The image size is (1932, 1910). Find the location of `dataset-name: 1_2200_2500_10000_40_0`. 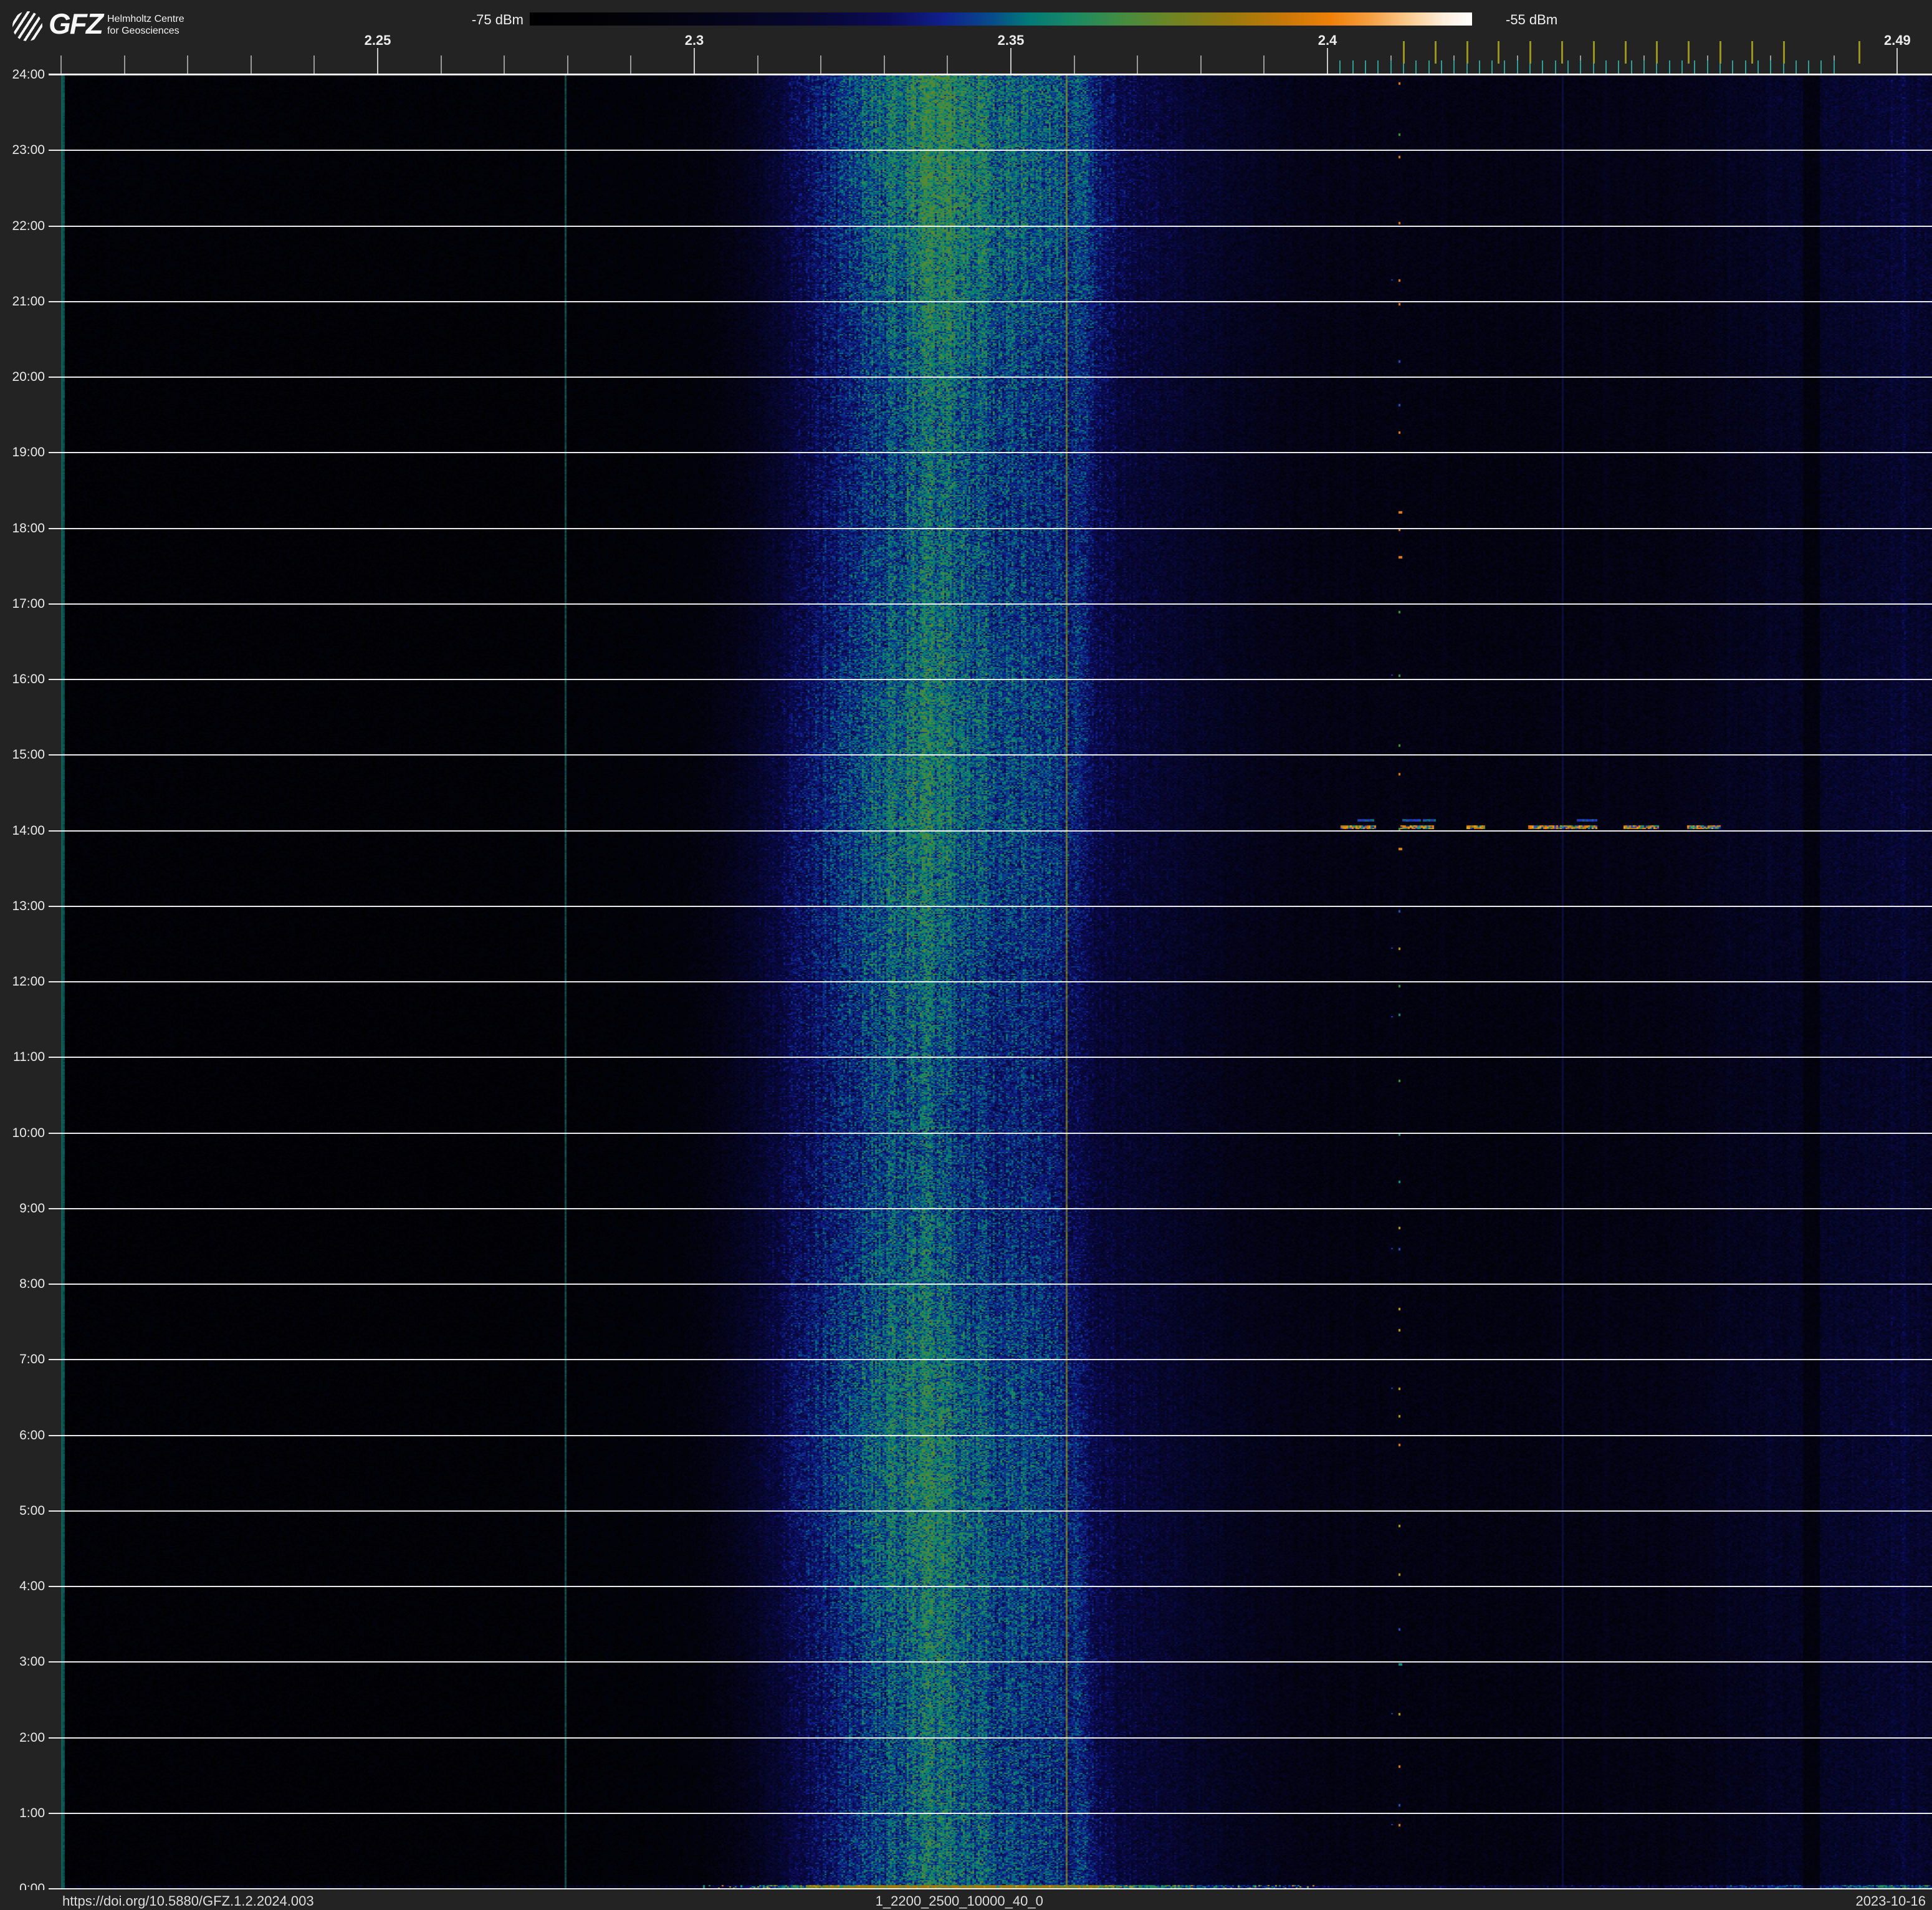

dataset-name: 1_2200_2500_10000_40_0 is located at coordinates (959, 1901).